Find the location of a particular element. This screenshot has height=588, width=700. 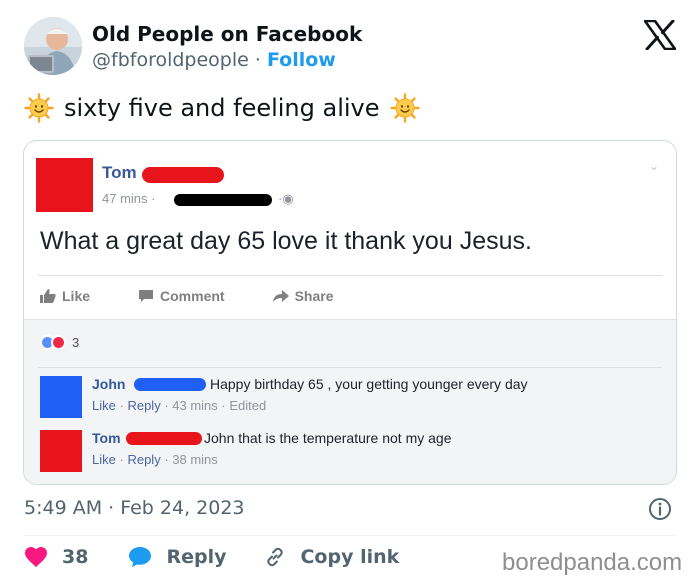

like-count: 38 is located at coordinates (75, 557).